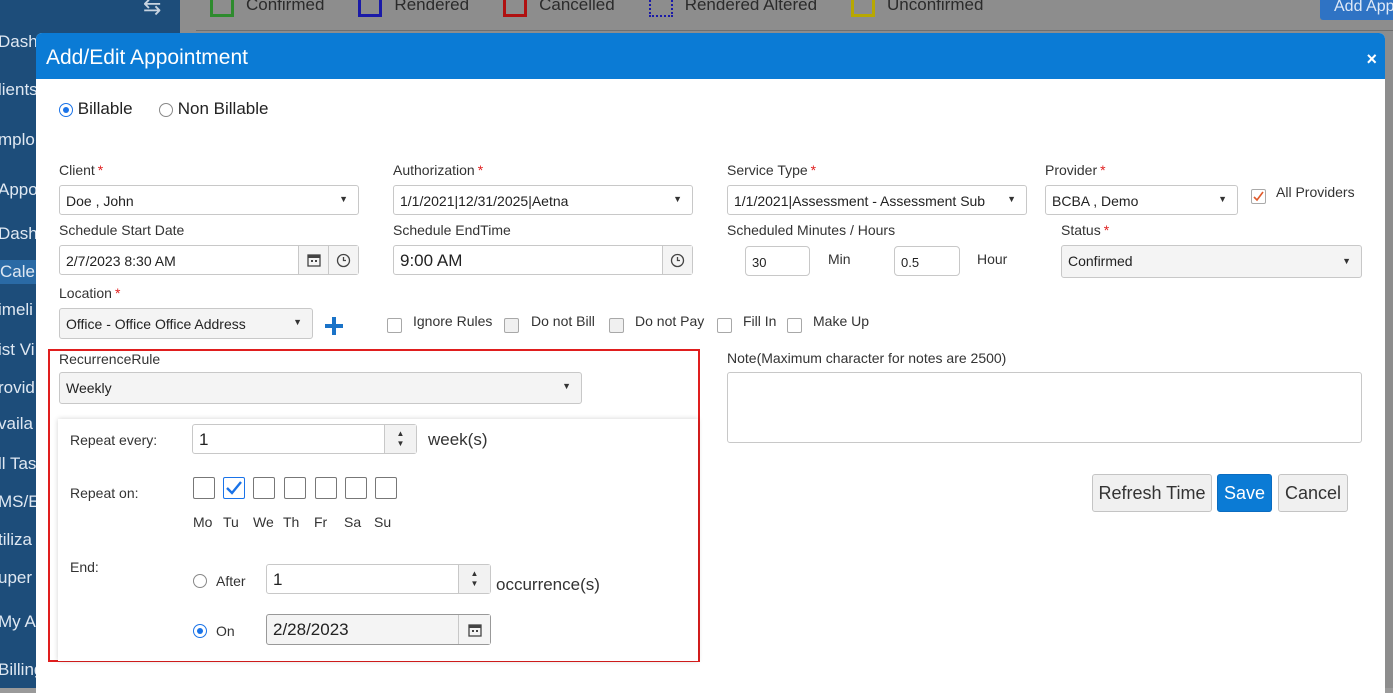 This screenshot has width=1393, height=693. I want to click on day-label-fr: Fr, so click(321, 522).